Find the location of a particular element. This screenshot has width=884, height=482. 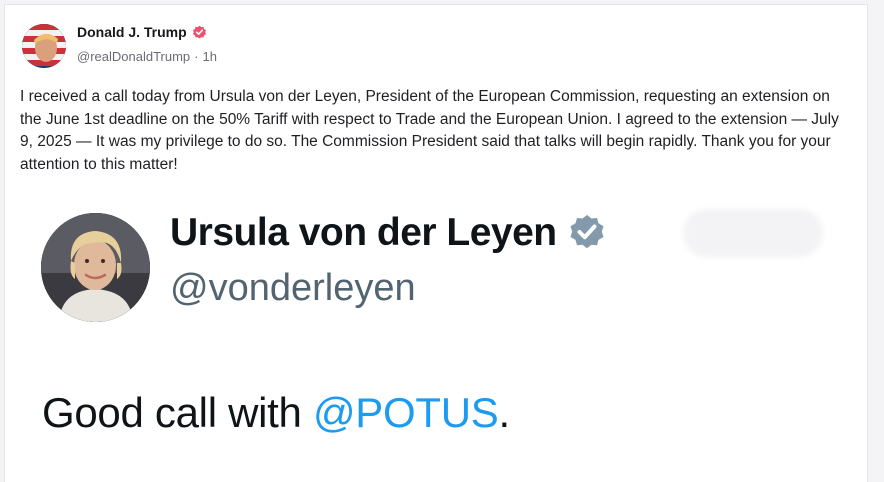

embedded-tweet-text: Good call with @POTUS. is located at coordinates (276, 413).